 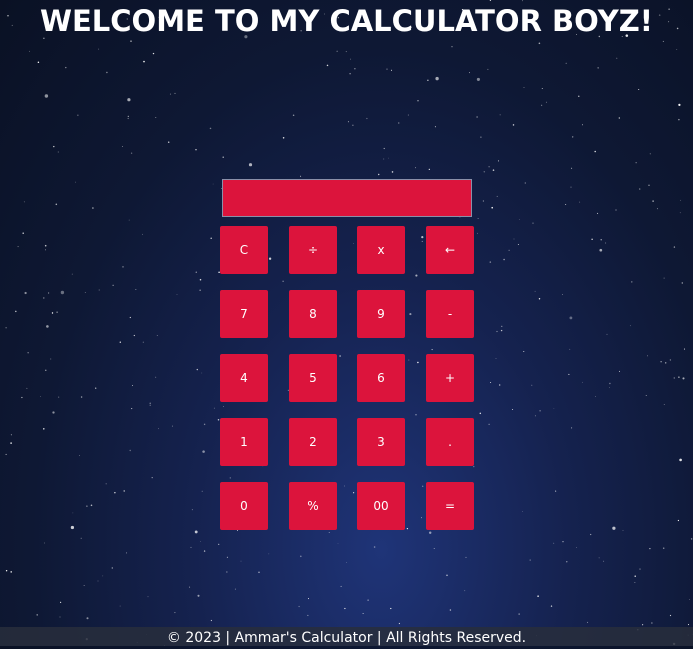 What do you see at coordinates (244, 250) in the screenshot?
I see `clear-button: C` at bounding box center [244, 250].